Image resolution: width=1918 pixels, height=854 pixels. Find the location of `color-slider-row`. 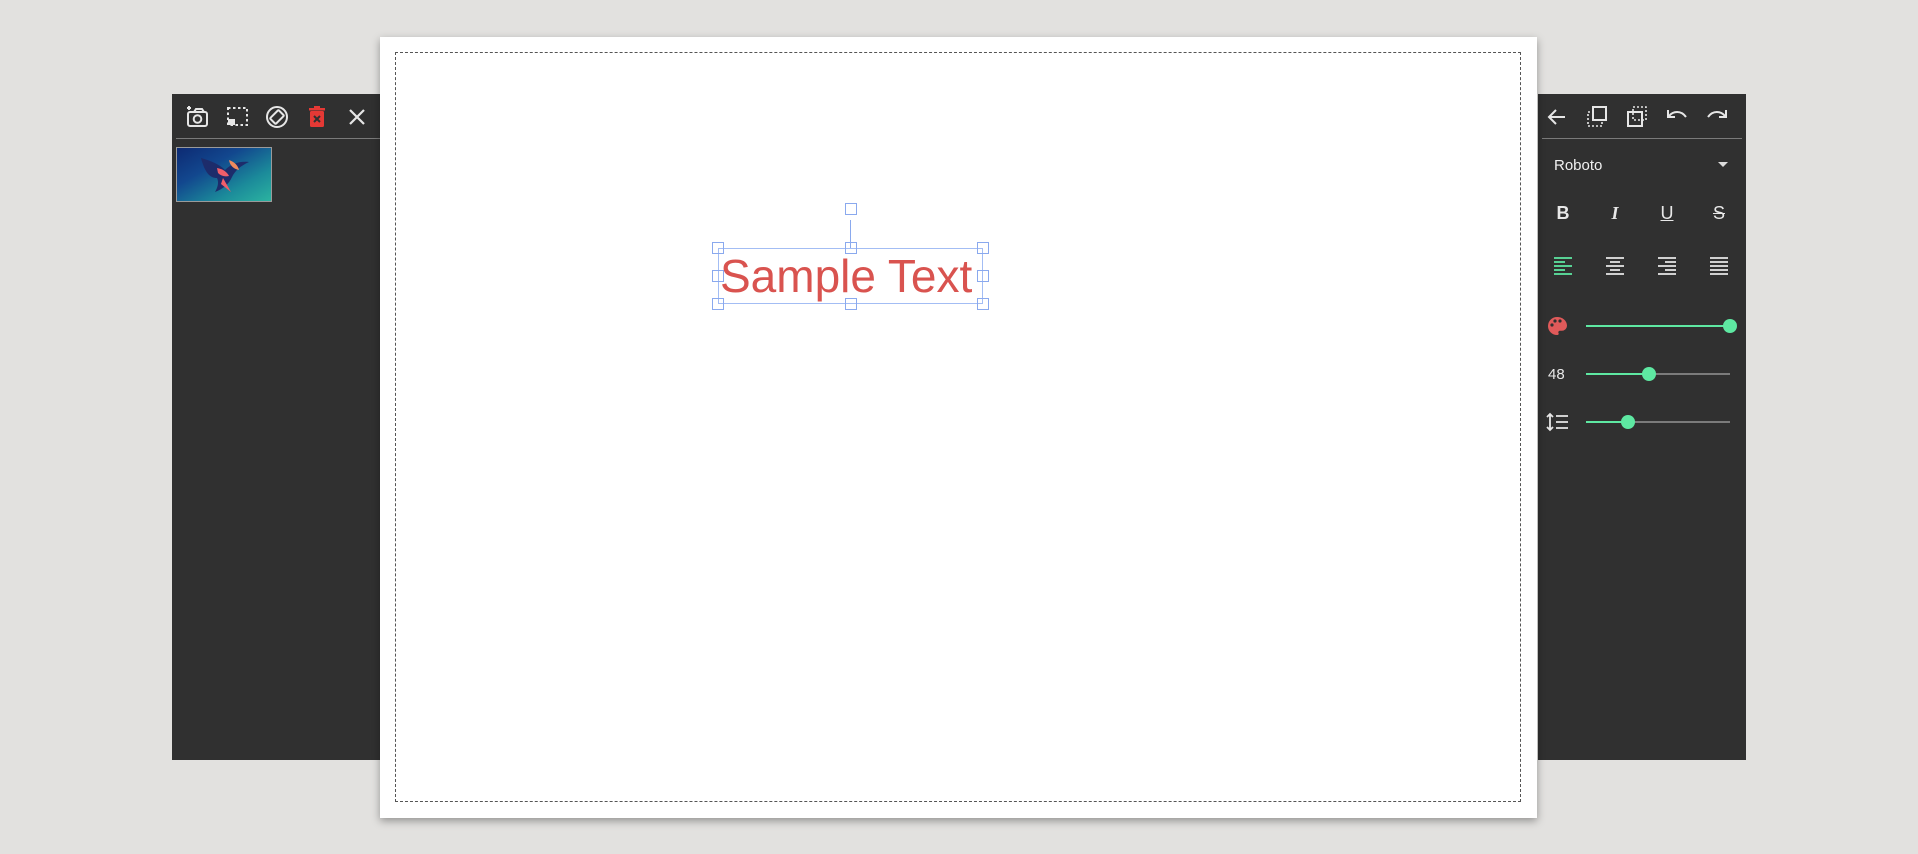

color-slider-row is located at coordinates (1642, 326).